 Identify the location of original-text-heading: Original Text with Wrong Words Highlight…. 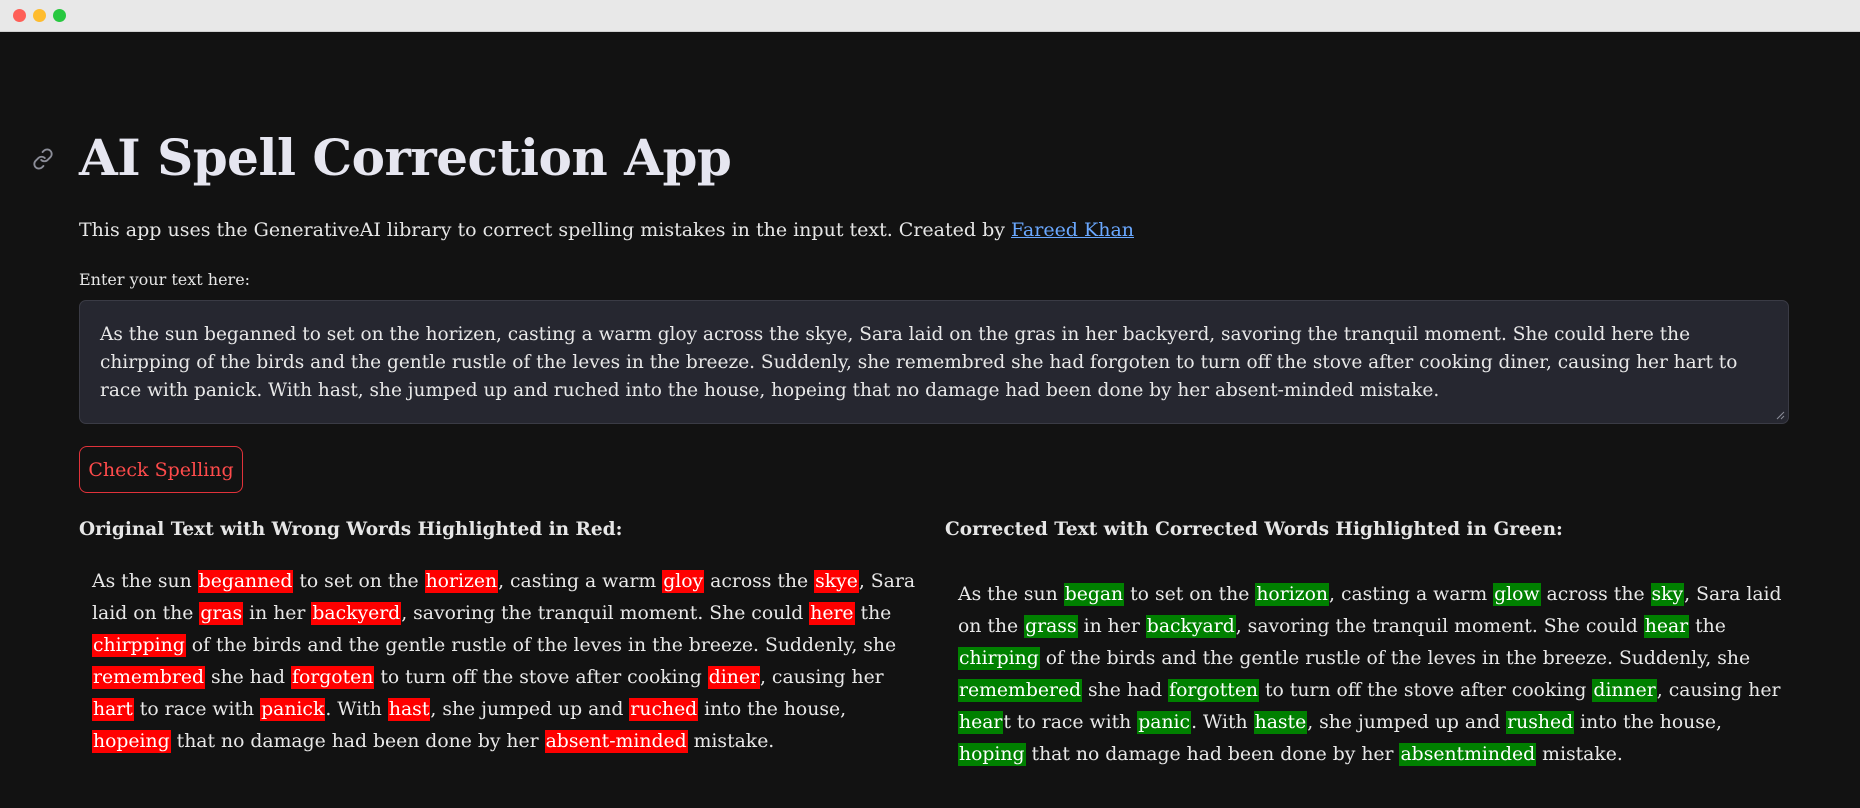
(351, 529).